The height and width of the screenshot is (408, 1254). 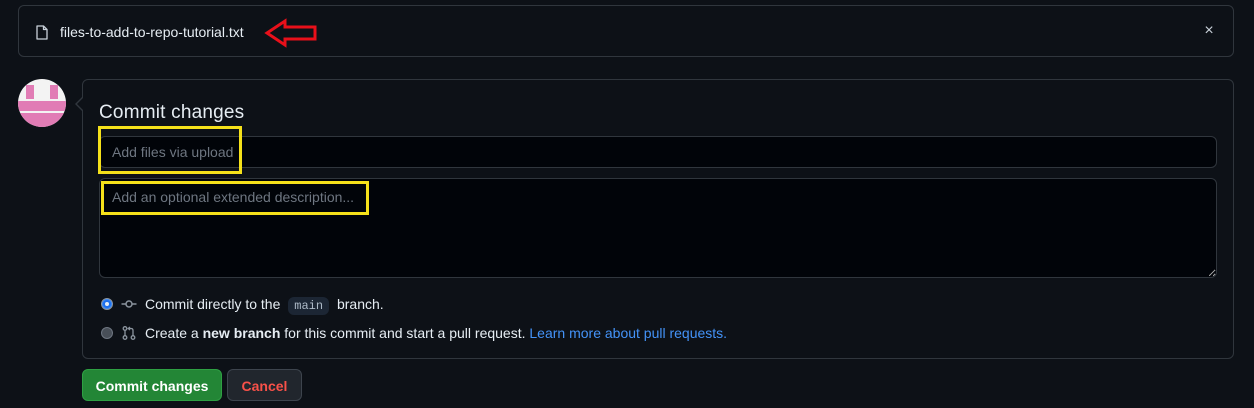 I want to click on avatar, so click(x=42, y=103).